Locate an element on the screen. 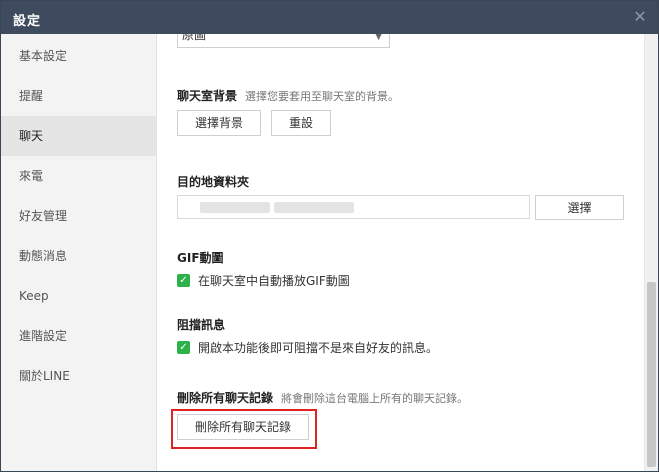 This screenshot has width=659, height=472. sidebar-item-timeline: 動態消息 is located at coordinates (78, 256).